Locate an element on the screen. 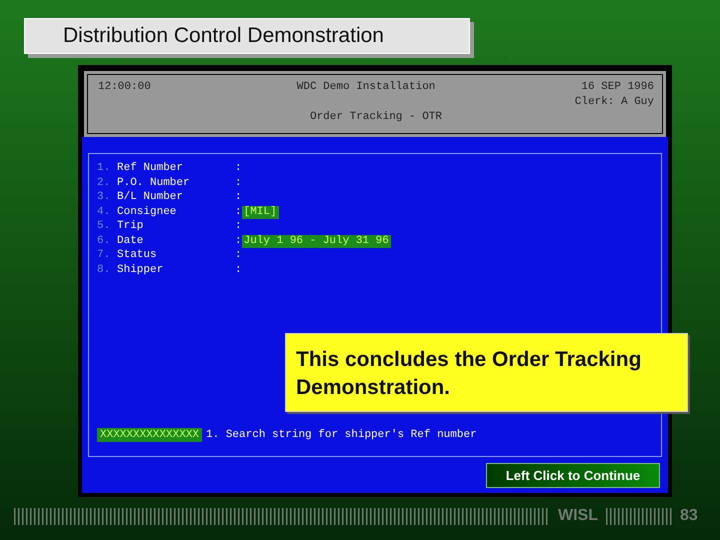  field-number: 3. is located at coordinates (104, 197).